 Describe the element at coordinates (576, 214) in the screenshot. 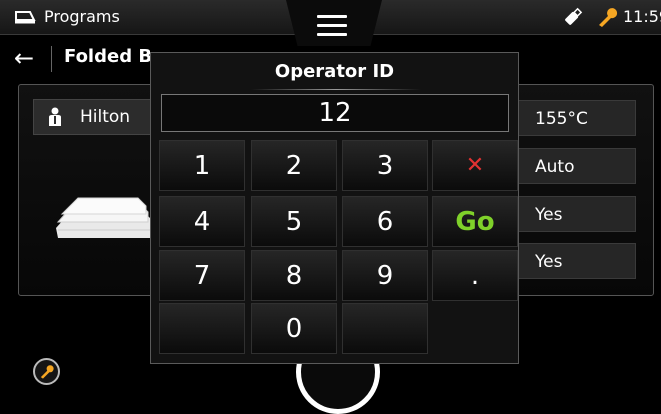

I see `setting-option-1: Yes` at that location.